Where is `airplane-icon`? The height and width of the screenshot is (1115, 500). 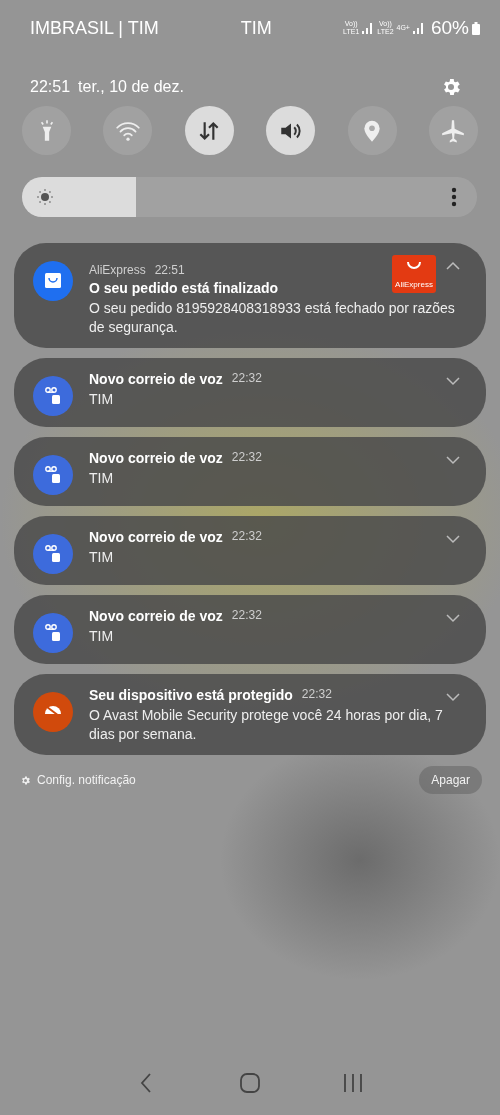
airplane-icon is located at coordinates (453, 130).